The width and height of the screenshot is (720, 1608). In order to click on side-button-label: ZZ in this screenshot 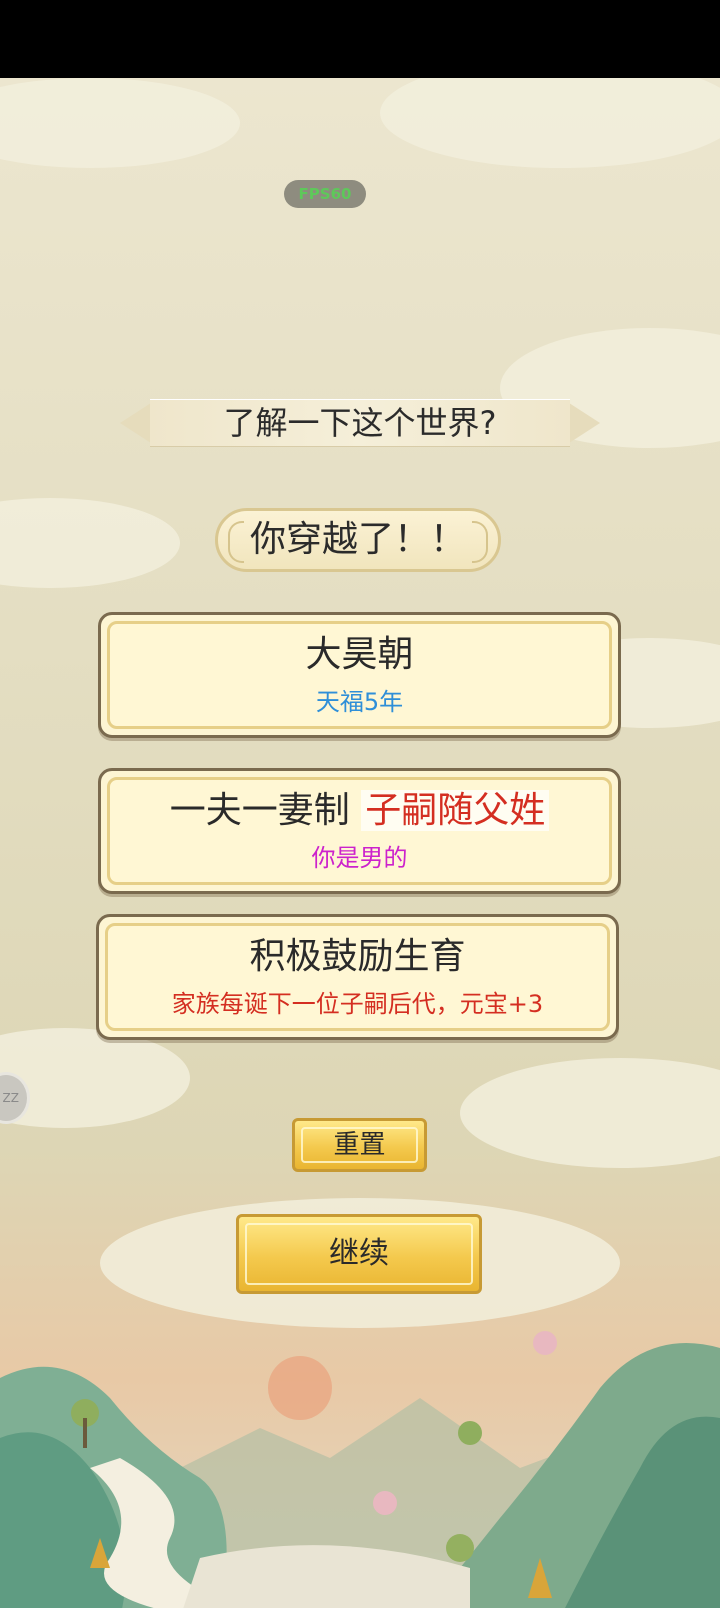, I will do `click(10, 1098)`.